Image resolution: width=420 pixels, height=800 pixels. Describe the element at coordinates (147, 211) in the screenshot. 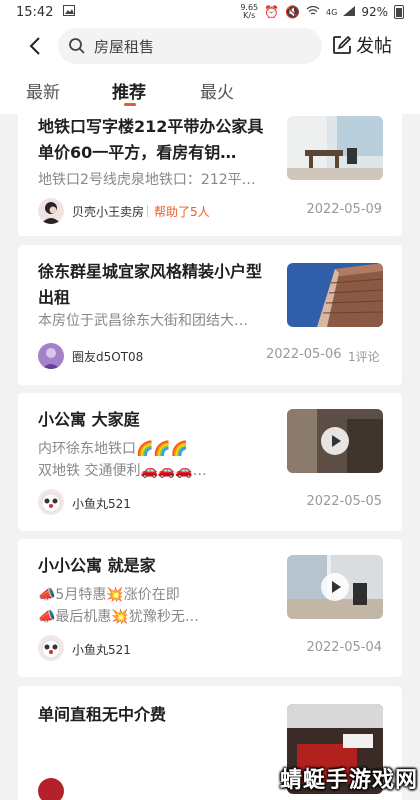

I see `author-divider` at that location.